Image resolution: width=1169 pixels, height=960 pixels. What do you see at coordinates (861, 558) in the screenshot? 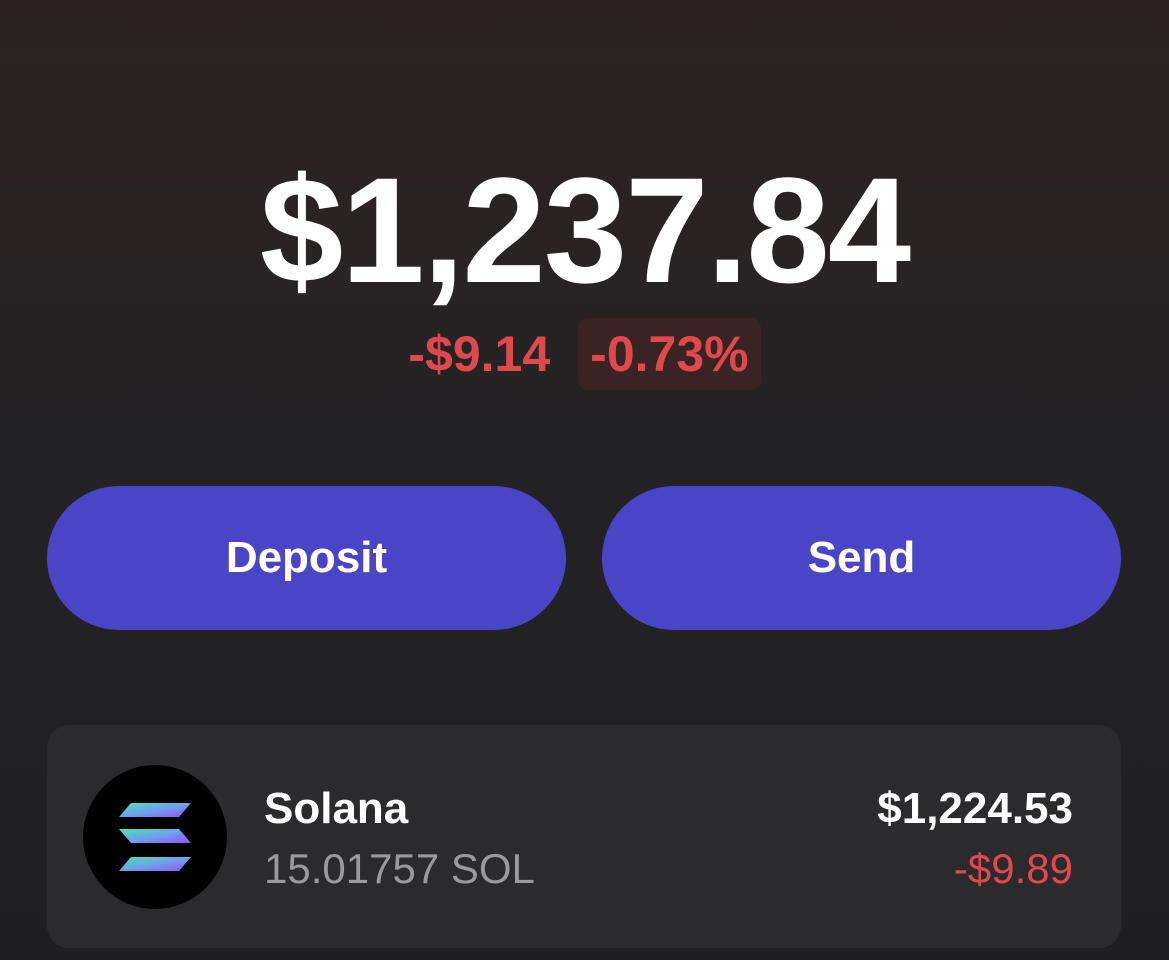
I see `send-button: Send` at bounding box center [861, 558].